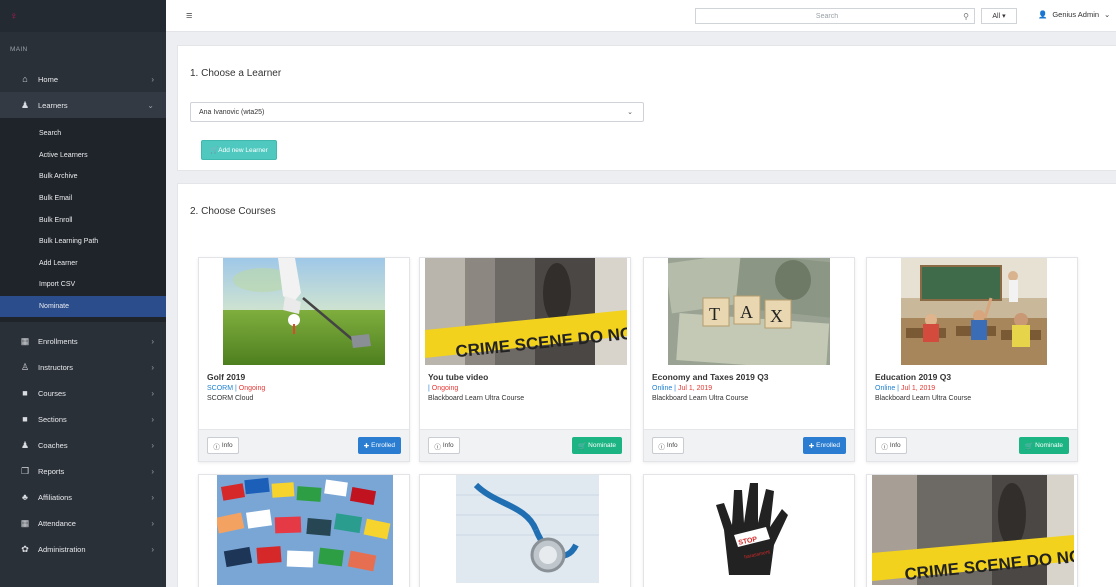 This screenshot has width=1116, height=587. Describe the element at coordinates (83, 471) in the screenshot. I see `sidebar-item-reports: ❐ Reports ›` at that location.